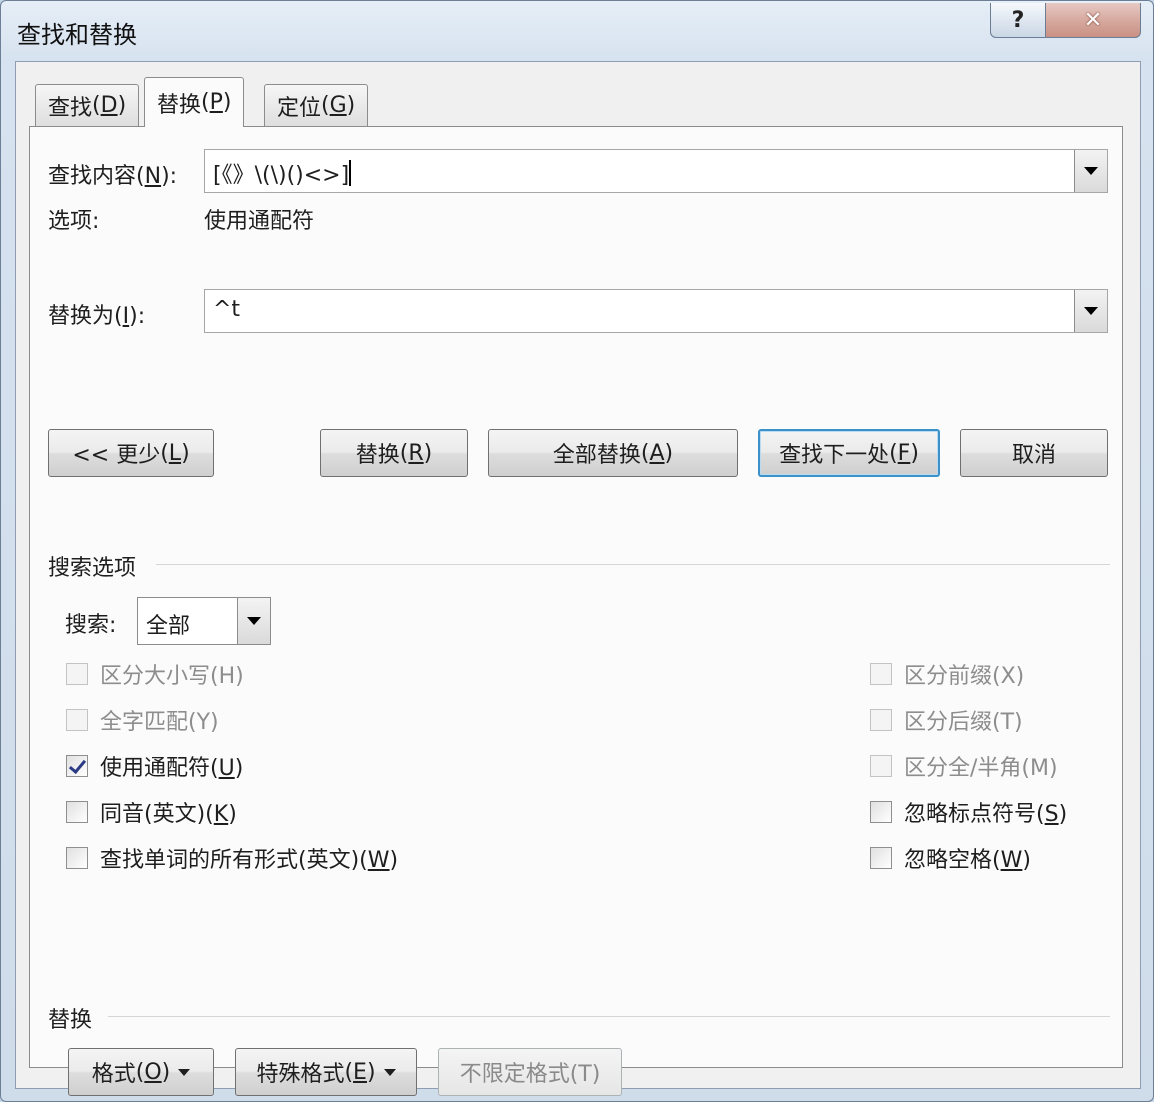 This screenshot has width=1154, height=1102. I want to click on text-caret, so click(350, 173).